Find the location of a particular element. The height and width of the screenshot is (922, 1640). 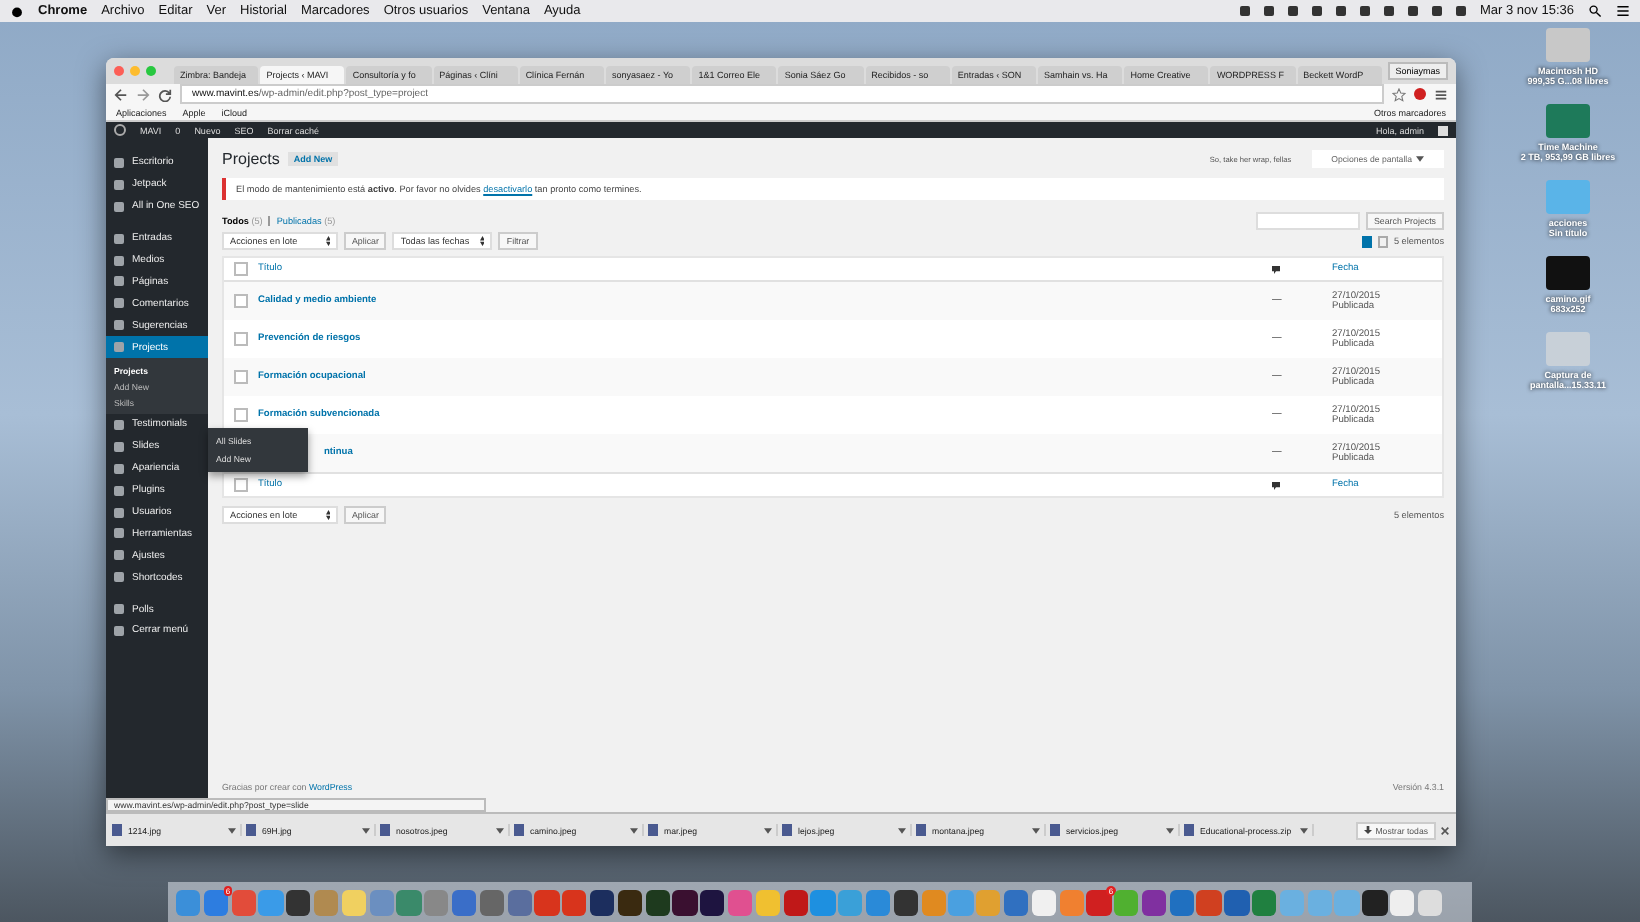

page-title: Projects is located at coordinates (251, 159).